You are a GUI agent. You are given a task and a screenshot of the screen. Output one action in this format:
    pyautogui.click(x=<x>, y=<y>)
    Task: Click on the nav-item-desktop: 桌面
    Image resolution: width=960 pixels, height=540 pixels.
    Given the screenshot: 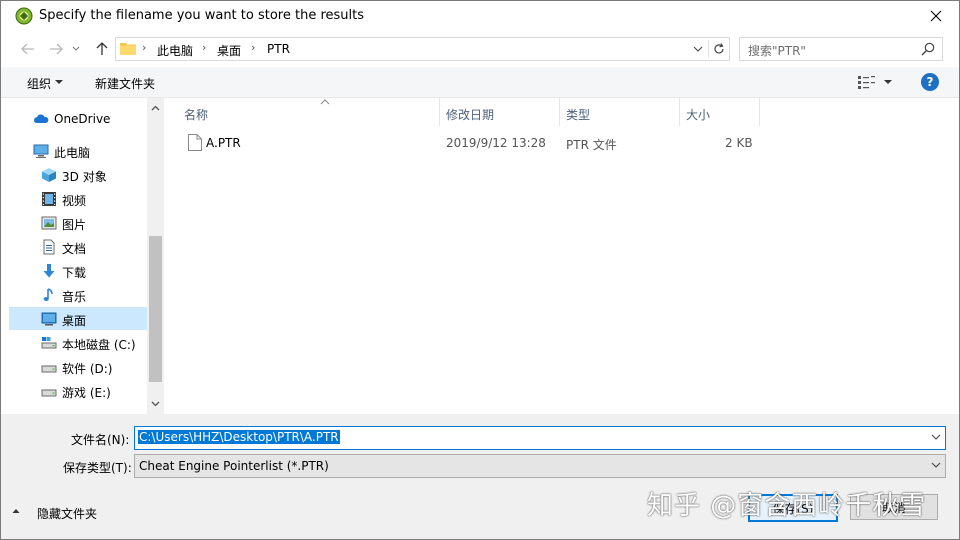 What is the action you would take?
    pyautogui.click(x=78, y=318)
    